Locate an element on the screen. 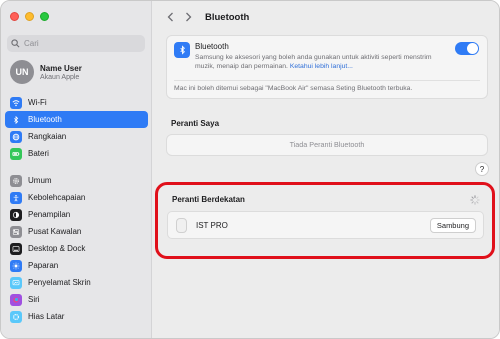 The height and width of the screenshot is (339, 500). avatar: UN is located at coordinates (22, 72).